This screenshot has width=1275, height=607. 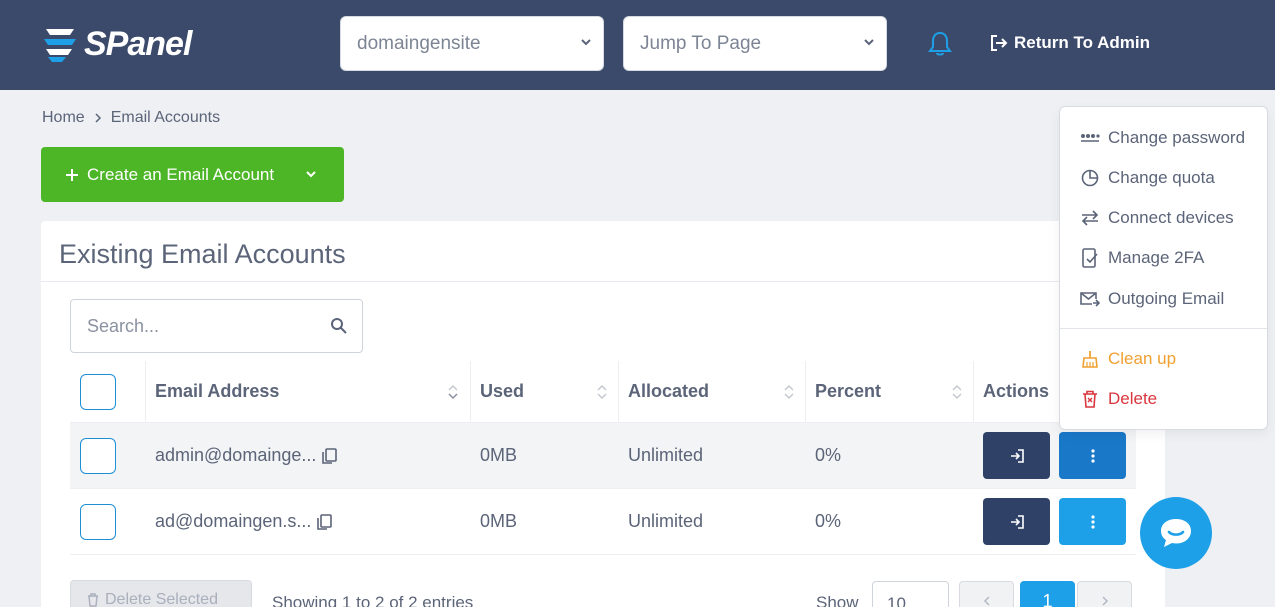 What do you see at coordinates (138, 43) in the screenshot?
I see `logo-text: SPanel` at bounding box center [138, 43].